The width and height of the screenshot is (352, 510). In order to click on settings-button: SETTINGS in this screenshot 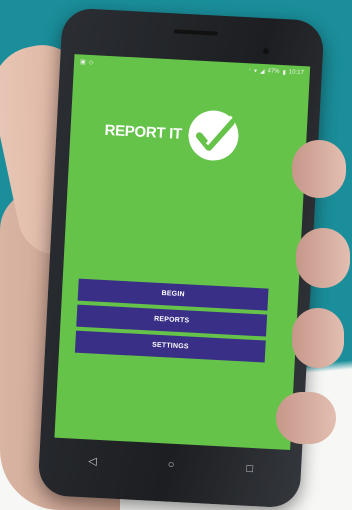, I will do `click(170, 346)`.